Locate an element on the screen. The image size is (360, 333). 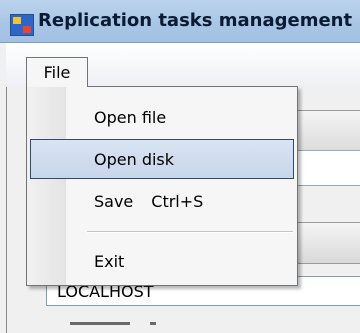
menu-item-shortcut: Ctrl+S is located at coordinates (177, 201).